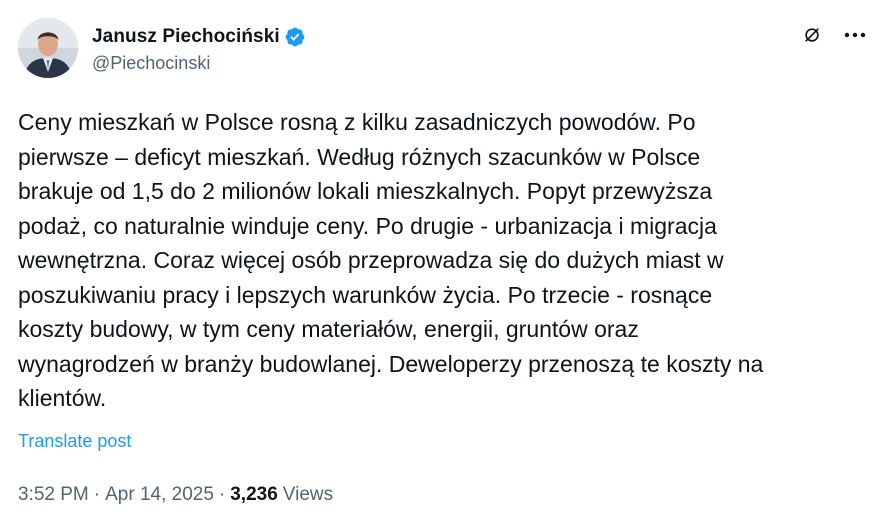 The image size is (887, 521). I want to click on verified-badge-icon, so click(295, 37).